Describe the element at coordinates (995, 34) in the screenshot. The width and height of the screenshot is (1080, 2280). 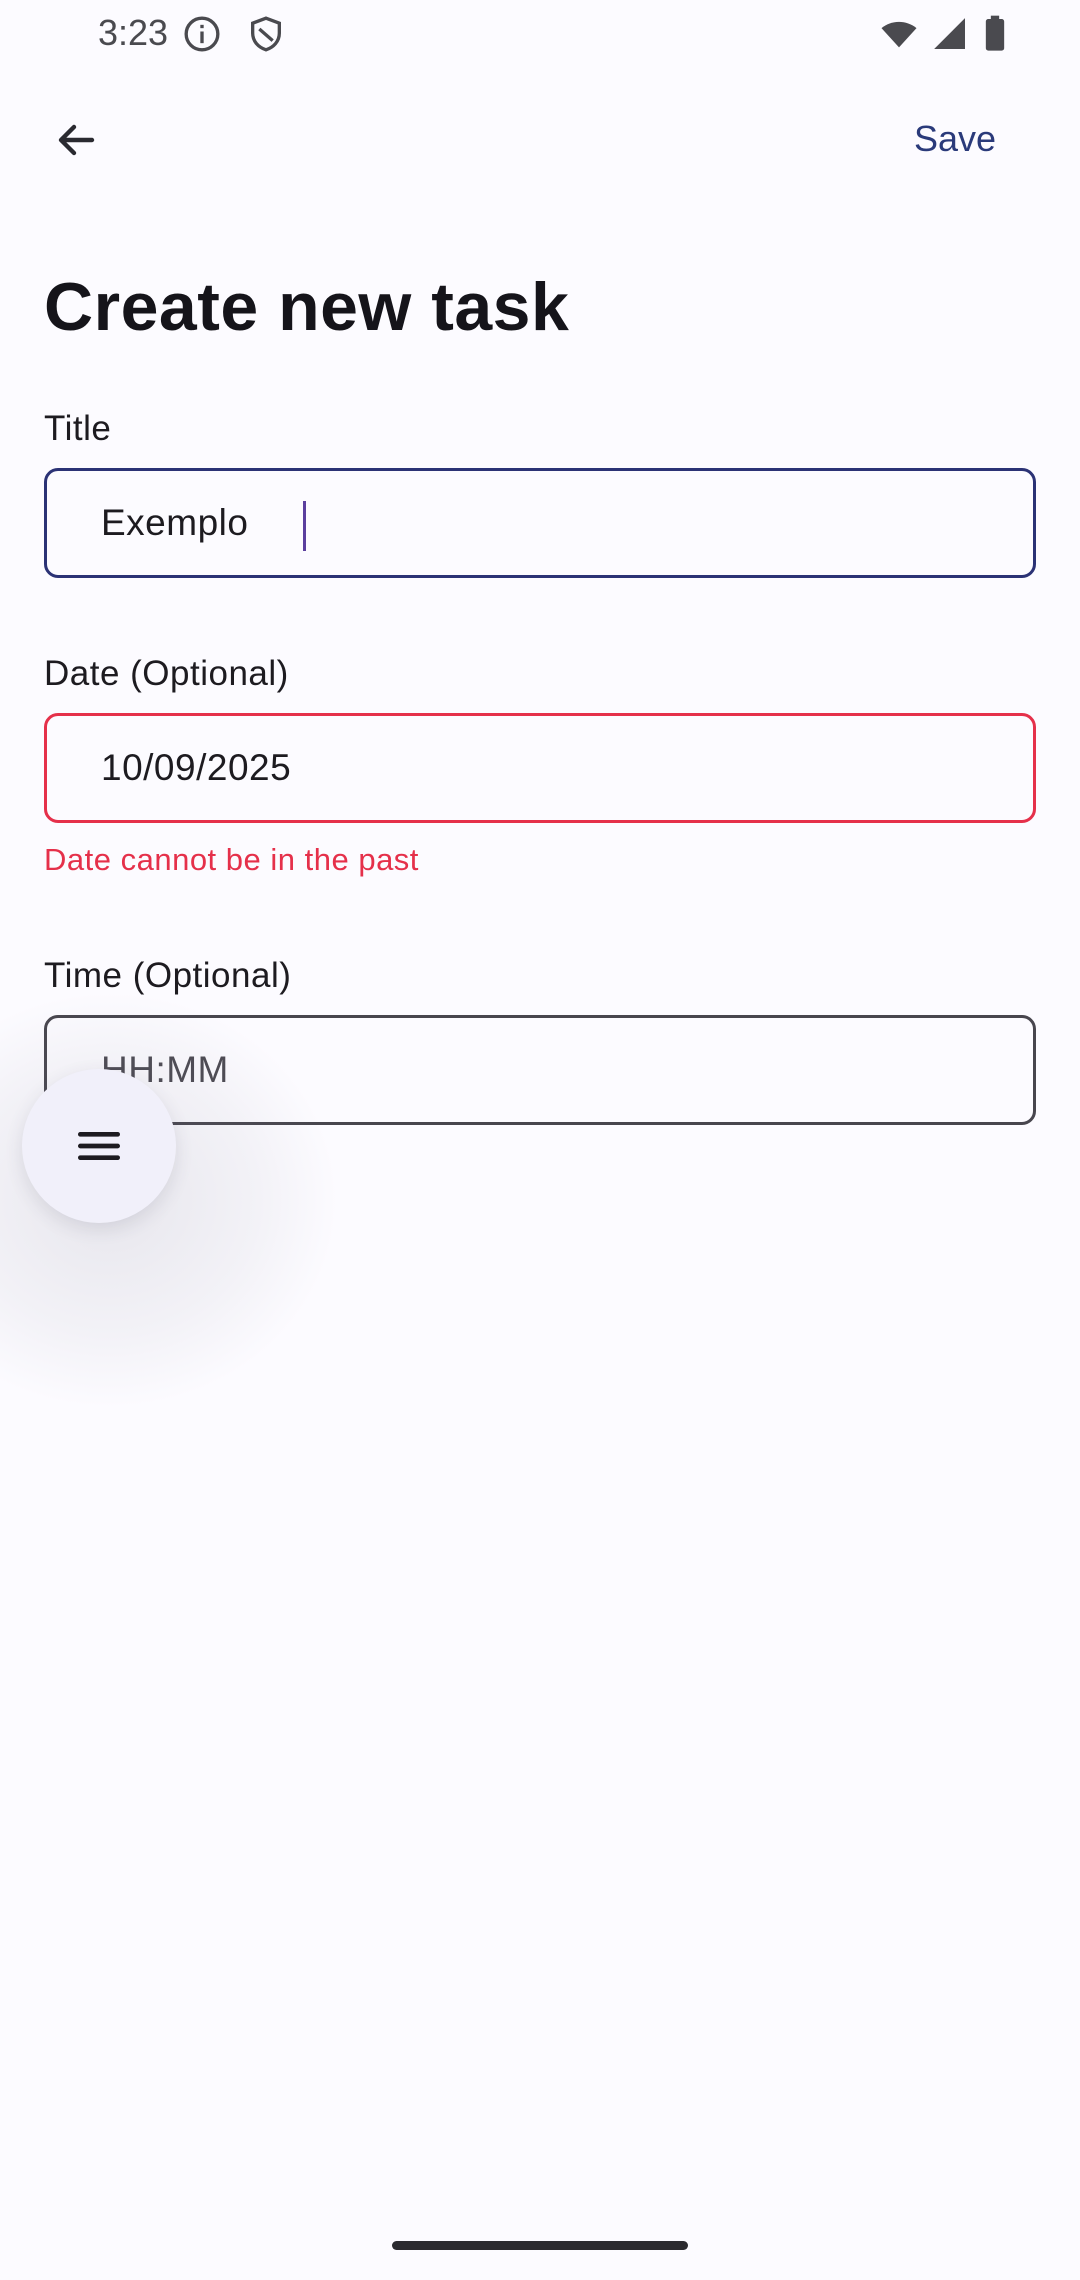
I see `battery-icon` at that location.